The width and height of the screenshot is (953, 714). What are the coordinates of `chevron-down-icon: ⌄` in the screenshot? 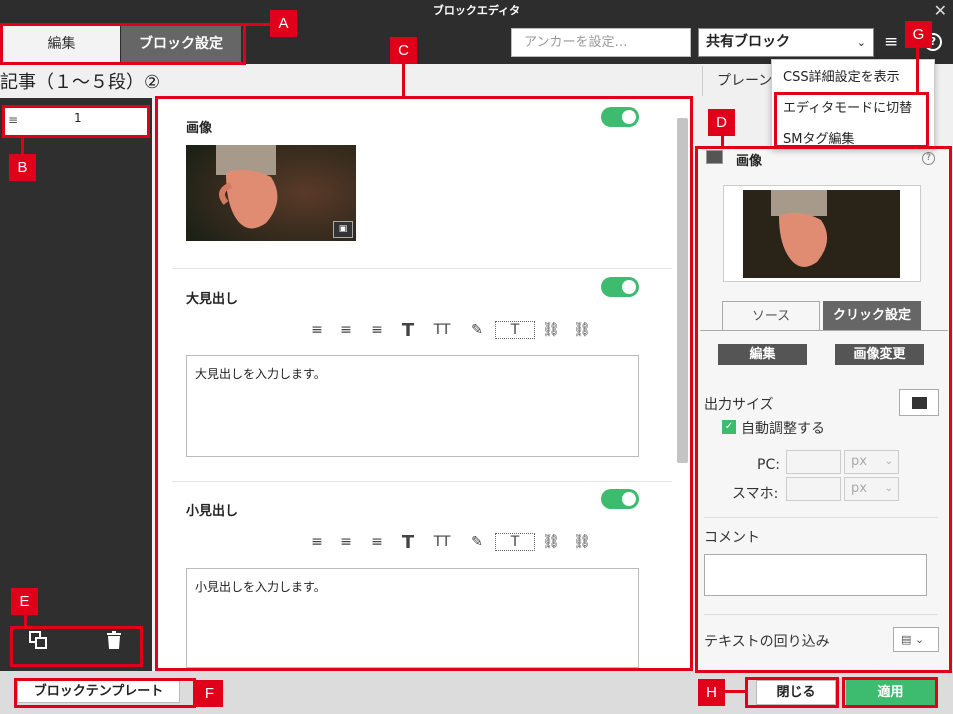 It's located at (861, 42).